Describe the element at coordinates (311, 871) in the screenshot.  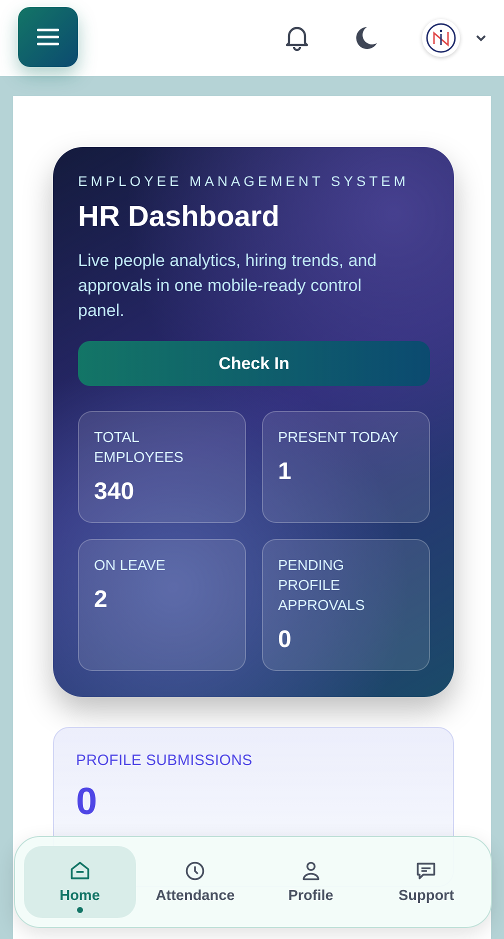
I see `person-icon` at that location.